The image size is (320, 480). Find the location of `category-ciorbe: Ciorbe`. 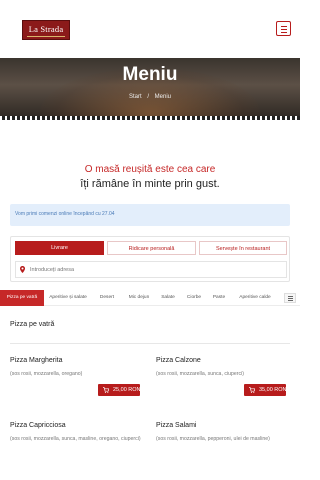

category-ciorbe: Ciorbe is located at coordinates (194, 298).